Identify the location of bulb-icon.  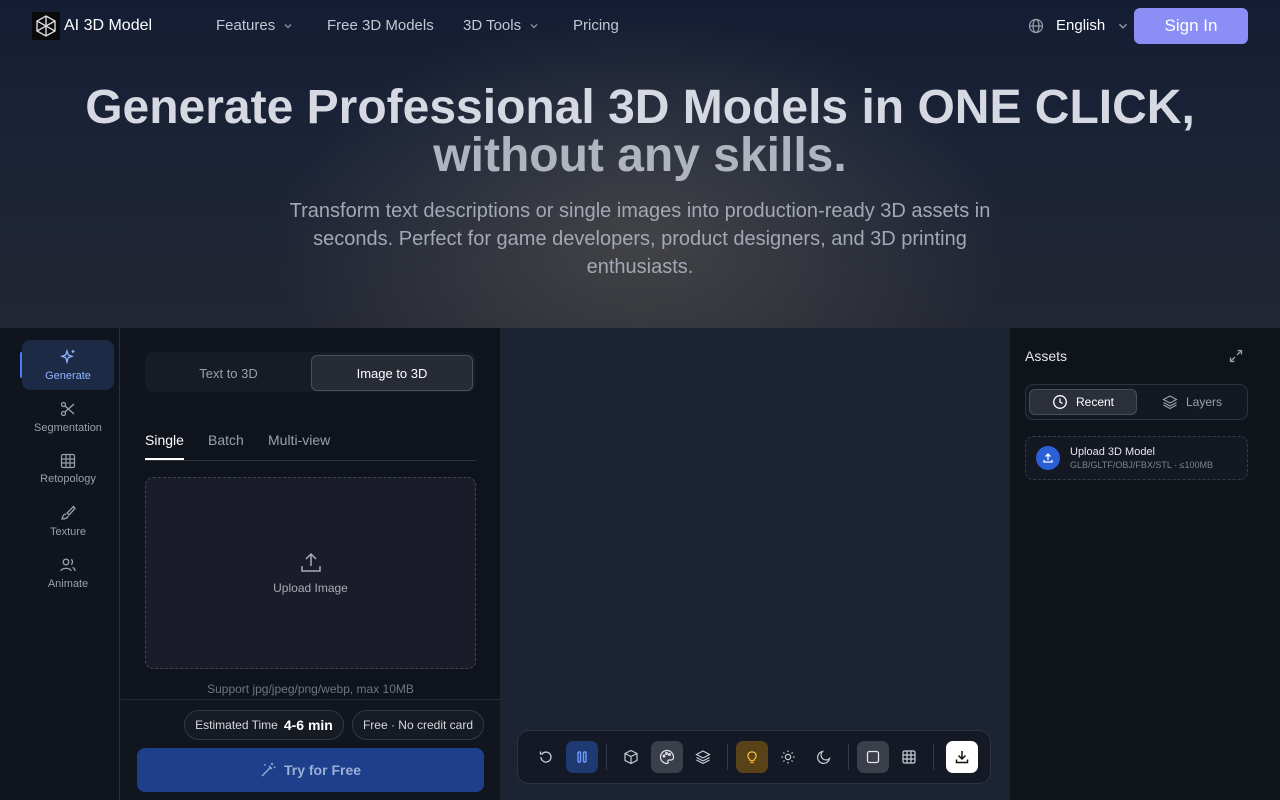
(752, 757).